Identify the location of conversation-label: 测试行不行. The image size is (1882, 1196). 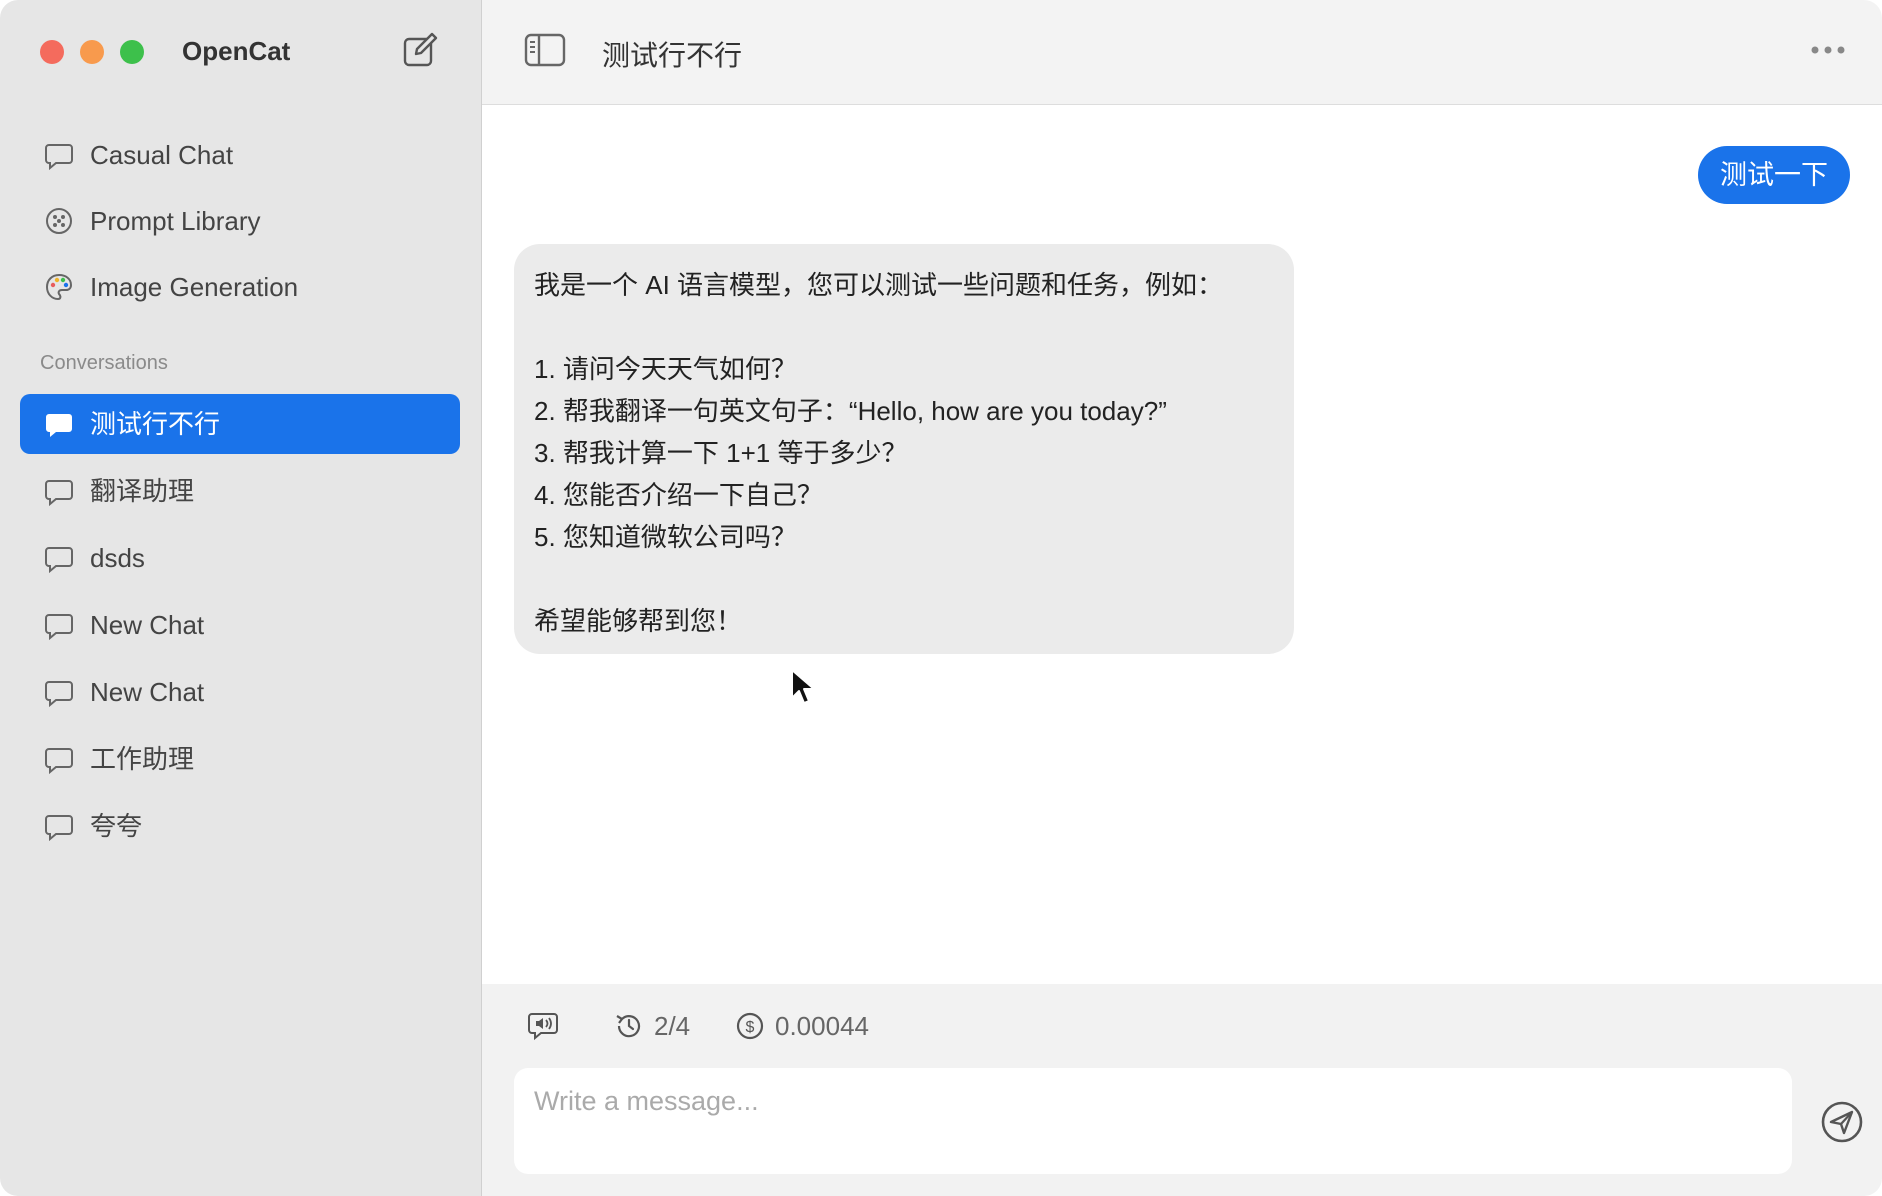
(155, 424).